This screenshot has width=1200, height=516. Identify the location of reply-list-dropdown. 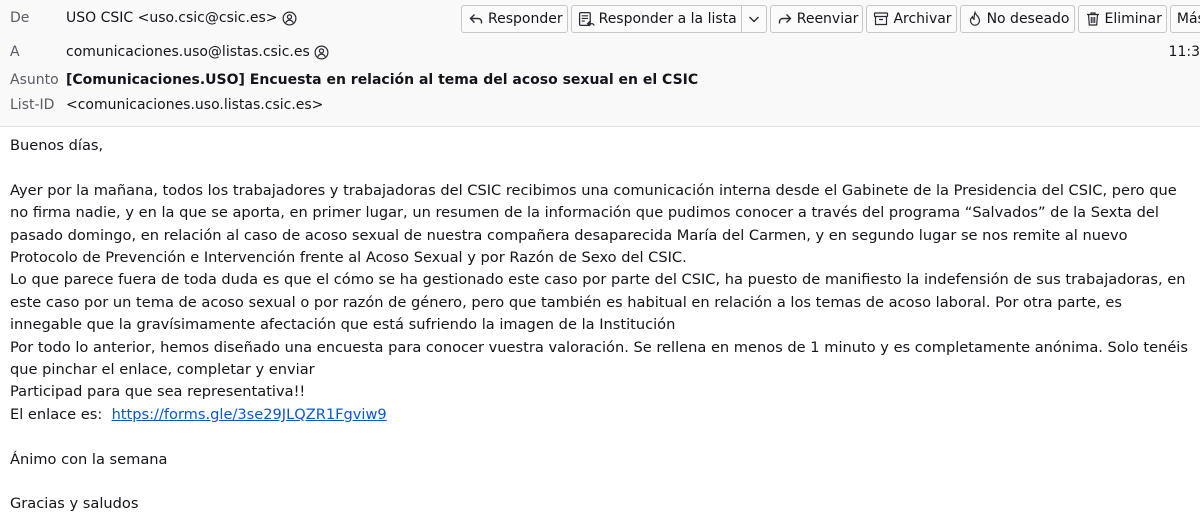
(754, 19).